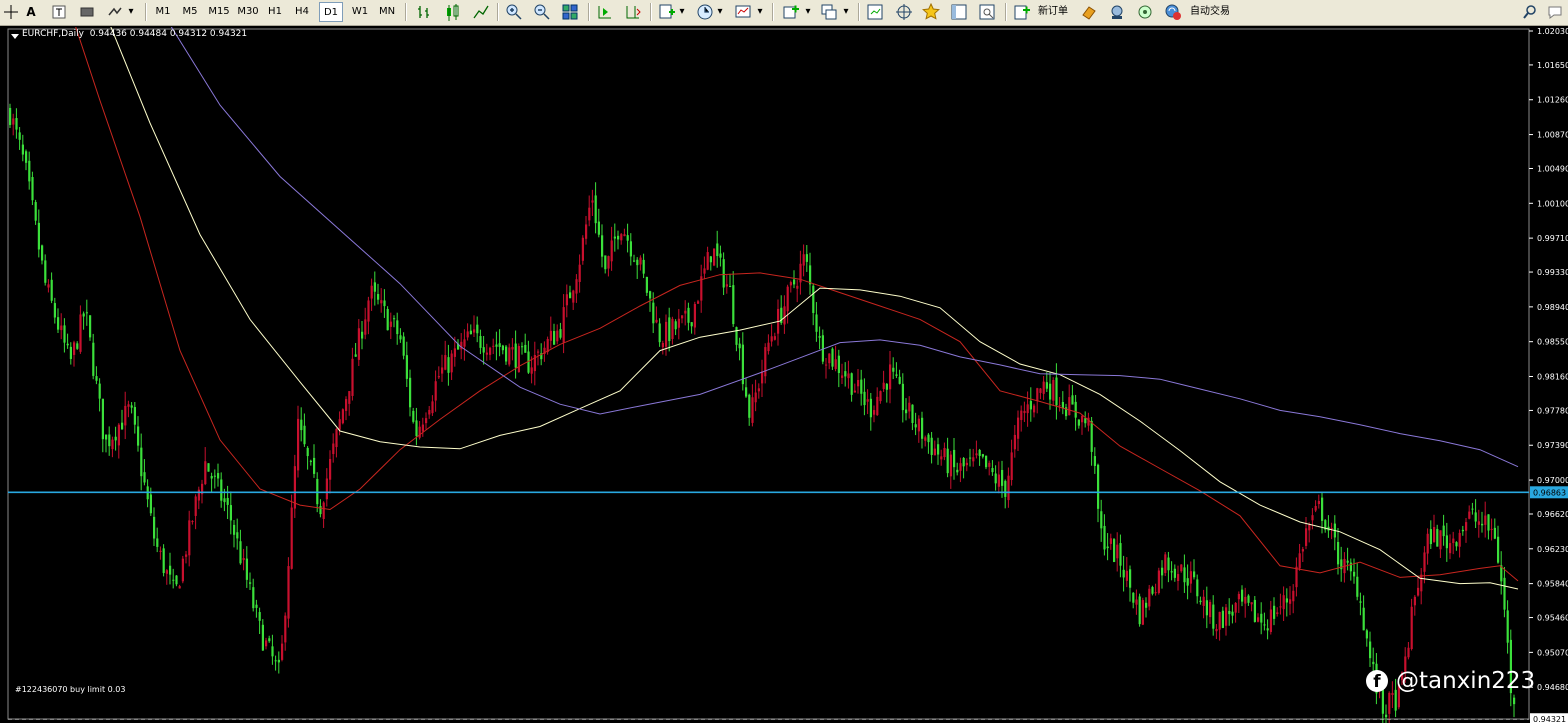 The image size is (1568, 723). Describe the element at coordinates (743, 12) in the screenshot. I see `templates-icon` at that location.